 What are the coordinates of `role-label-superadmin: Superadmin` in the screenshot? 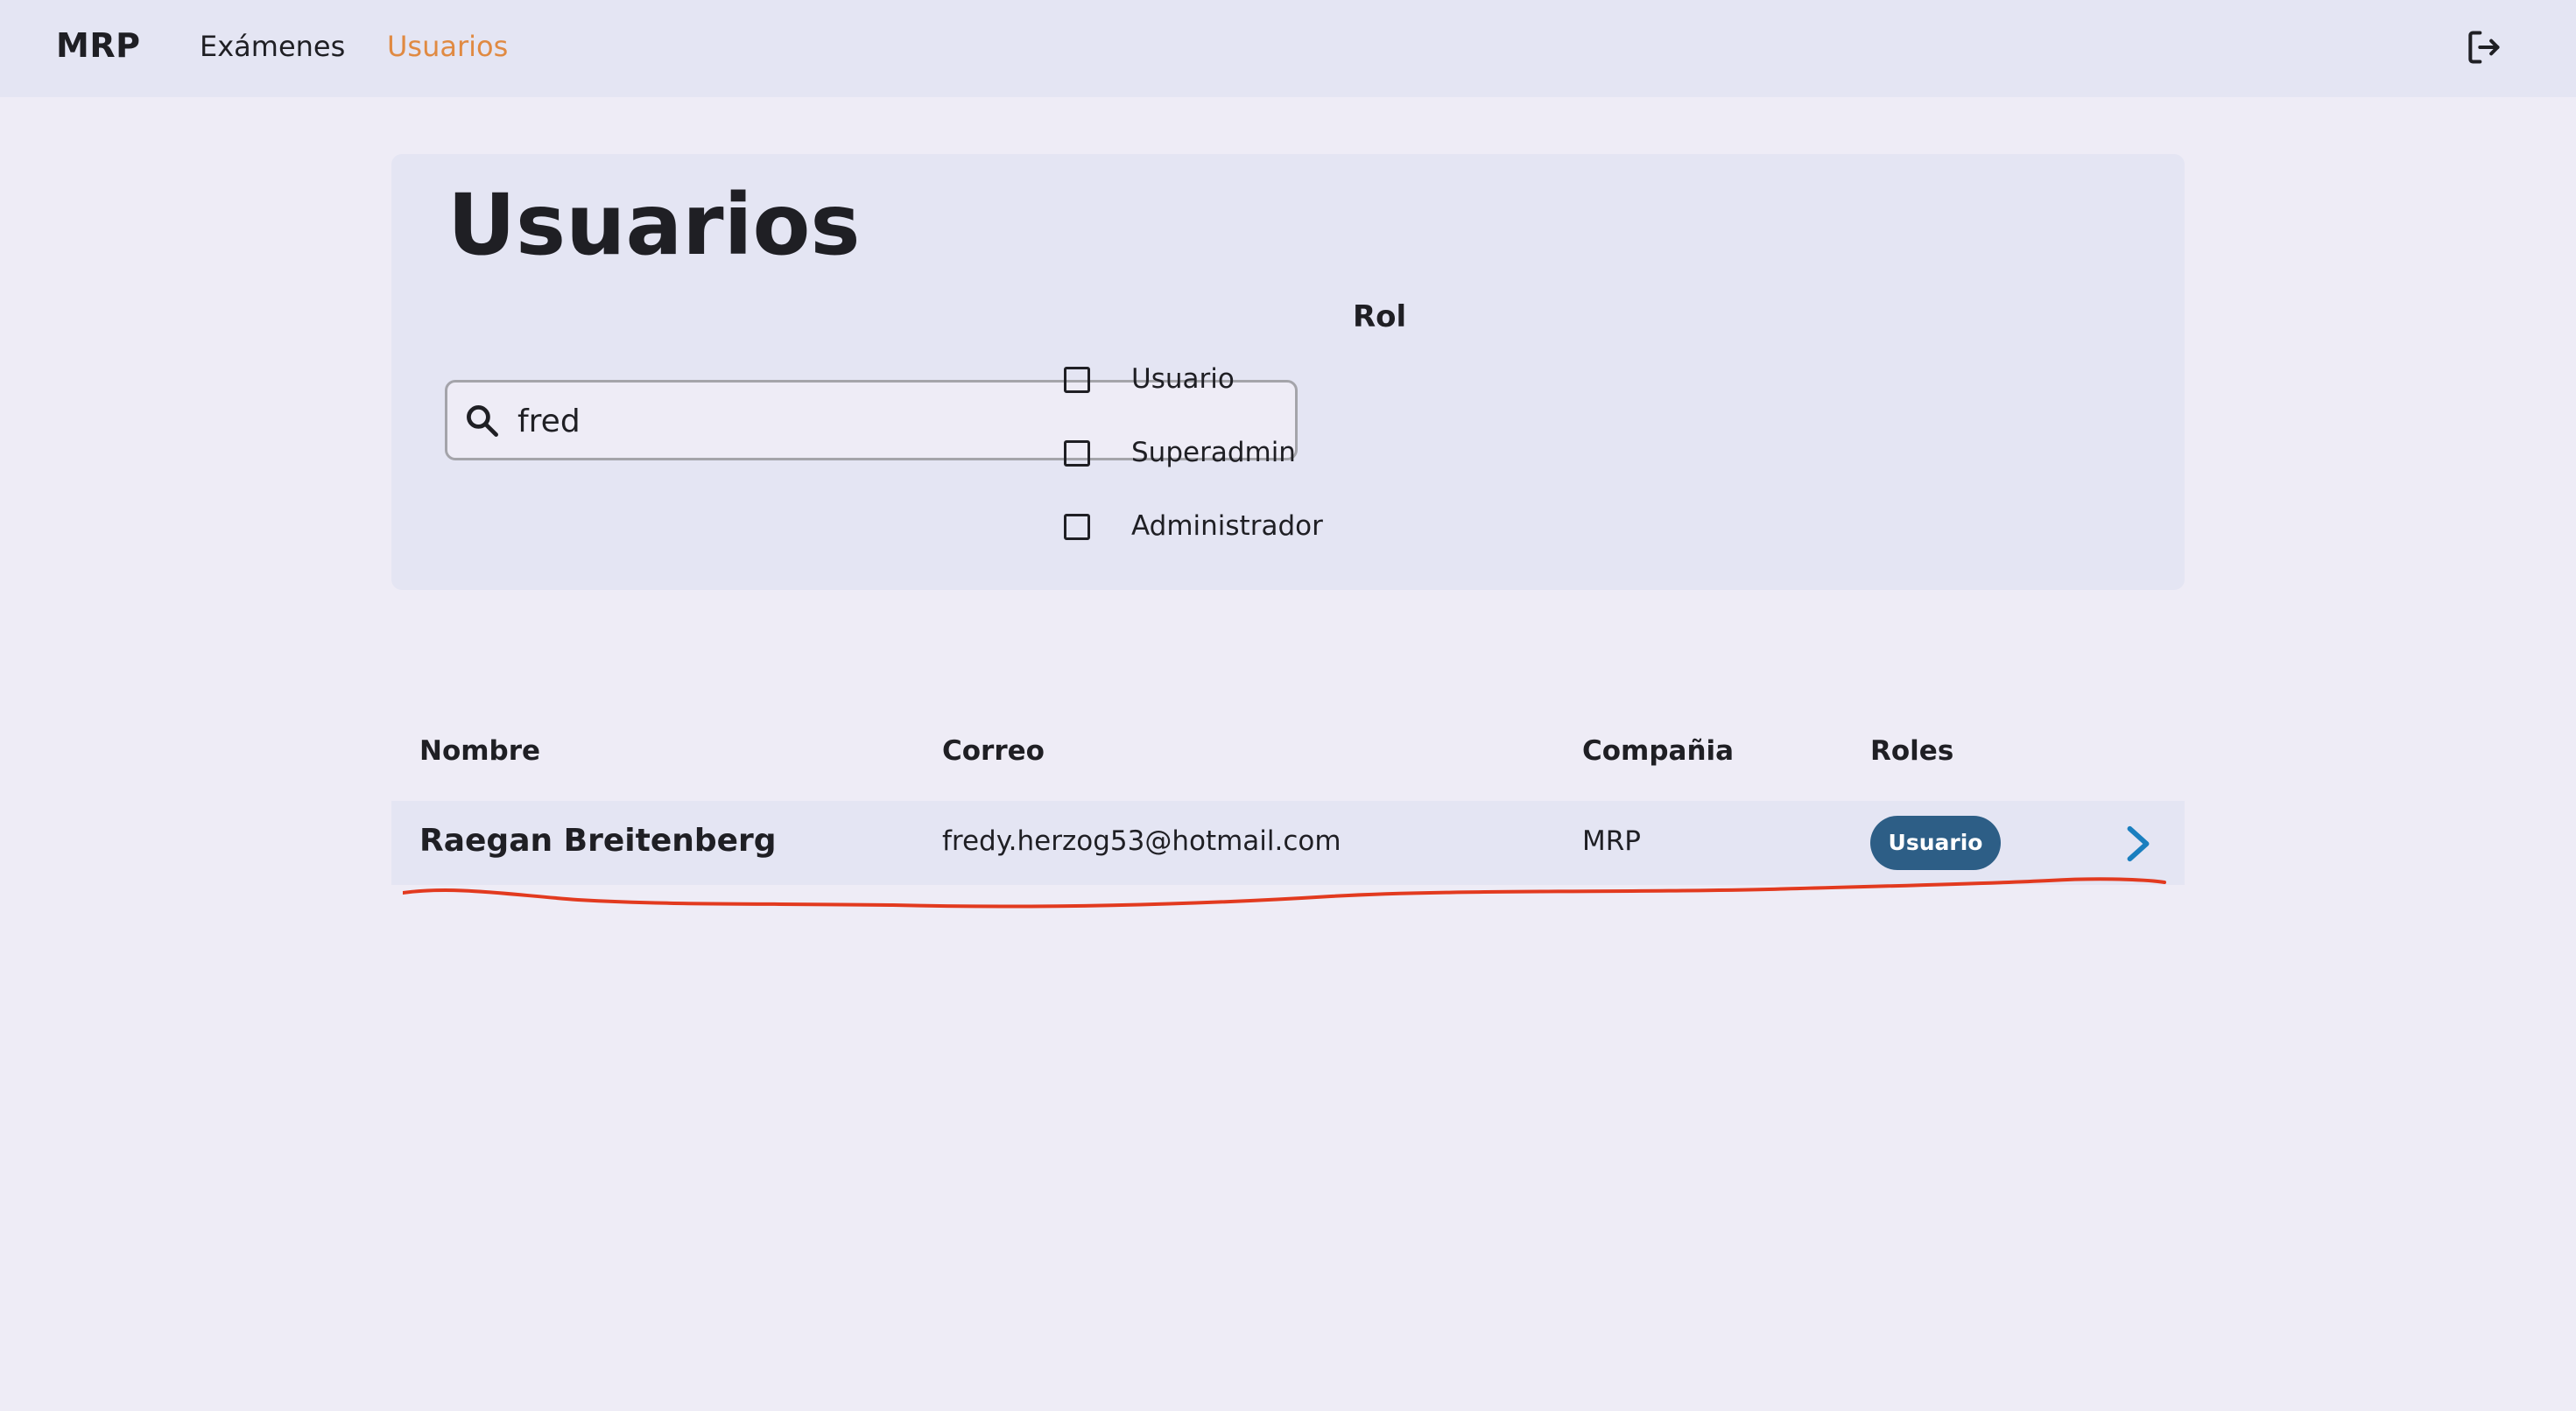 It's located at (1213, 452).